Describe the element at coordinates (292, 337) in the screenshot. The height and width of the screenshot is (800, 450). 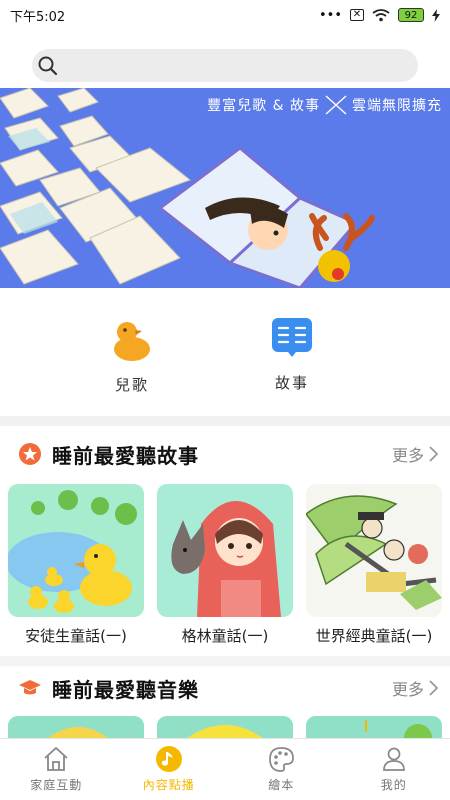
I see `book-icon` at that location.